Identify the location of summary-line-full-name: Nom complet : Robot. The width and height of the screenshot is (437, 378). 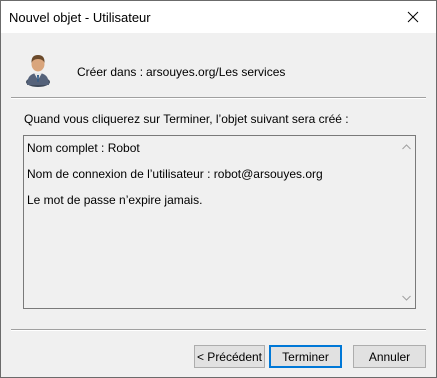
(83, 148).